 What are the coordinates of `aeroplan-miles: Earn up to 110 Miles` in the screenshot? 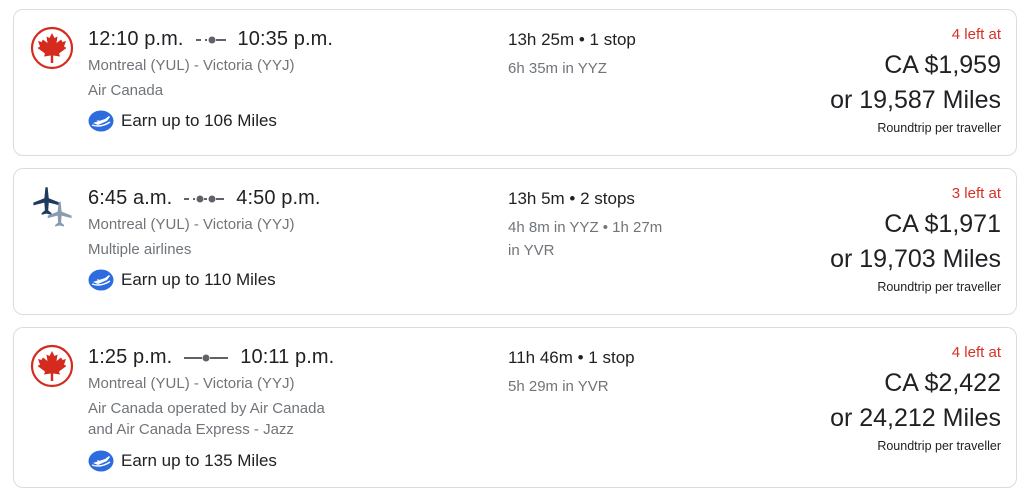 It's located at (182, 280).